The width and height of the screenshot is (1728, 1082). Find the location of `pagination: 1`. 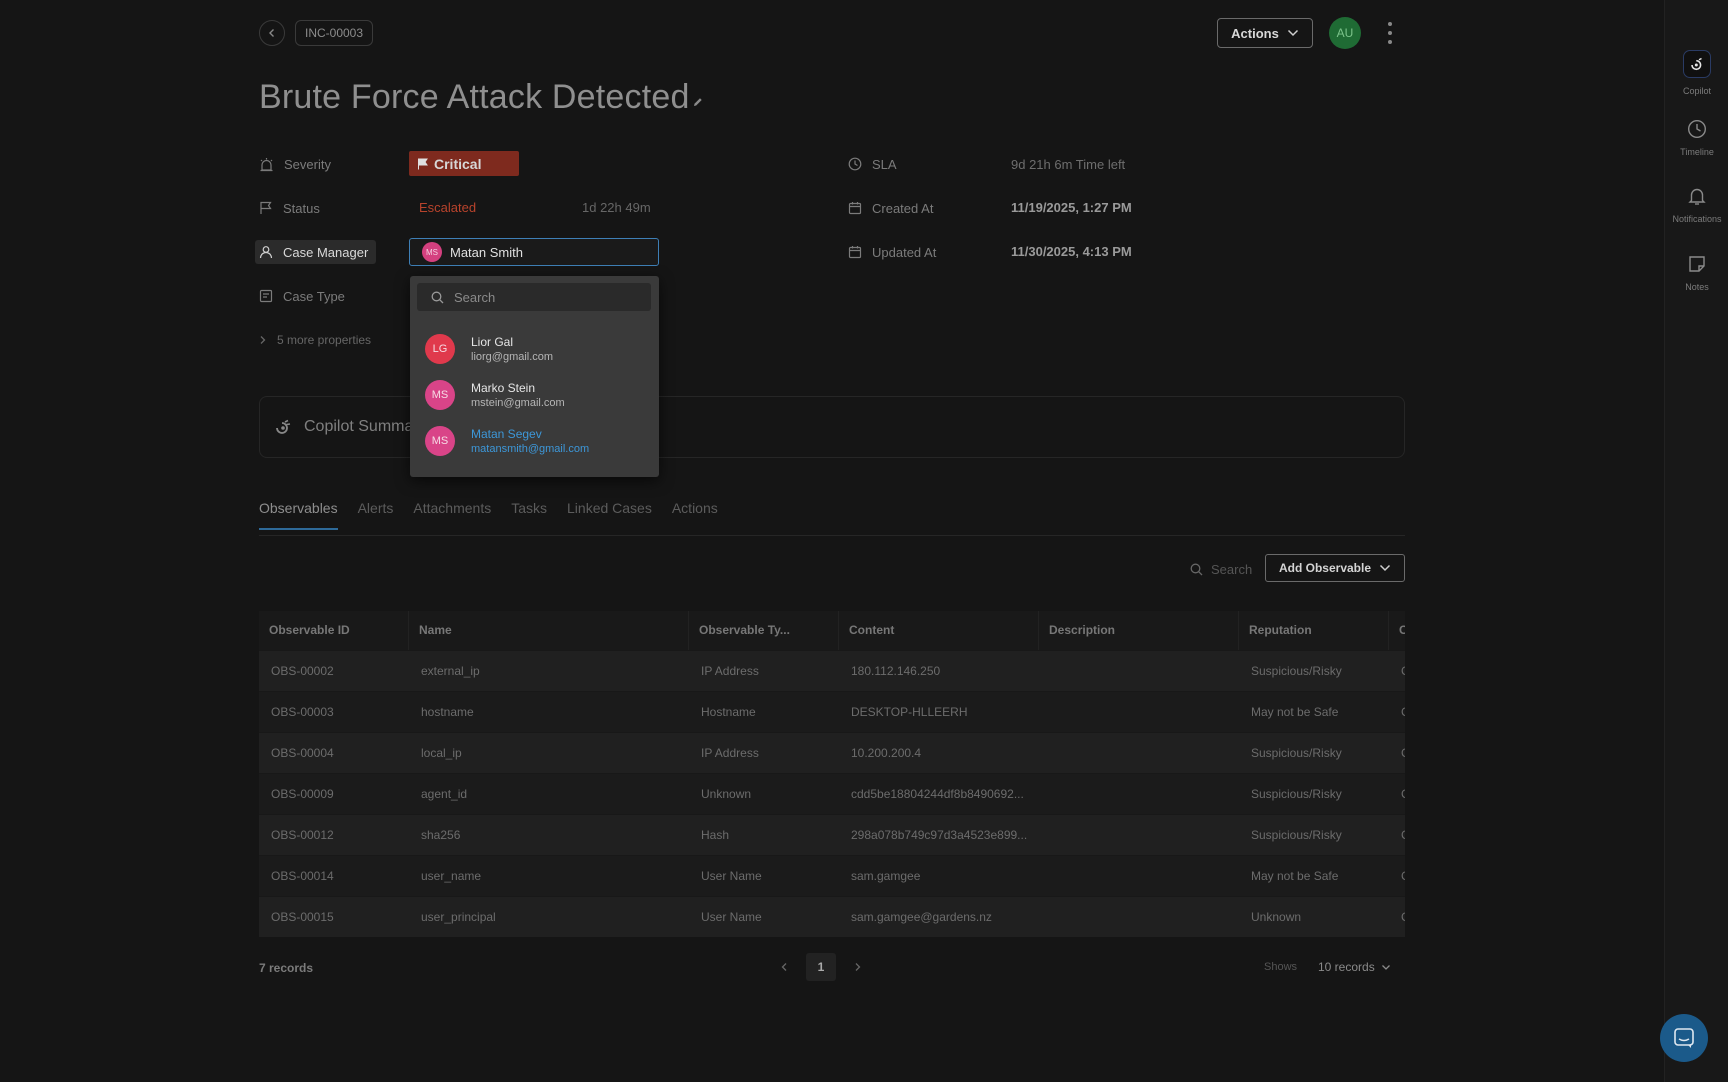

pagination: 1 is located at coordinates (821, 967).